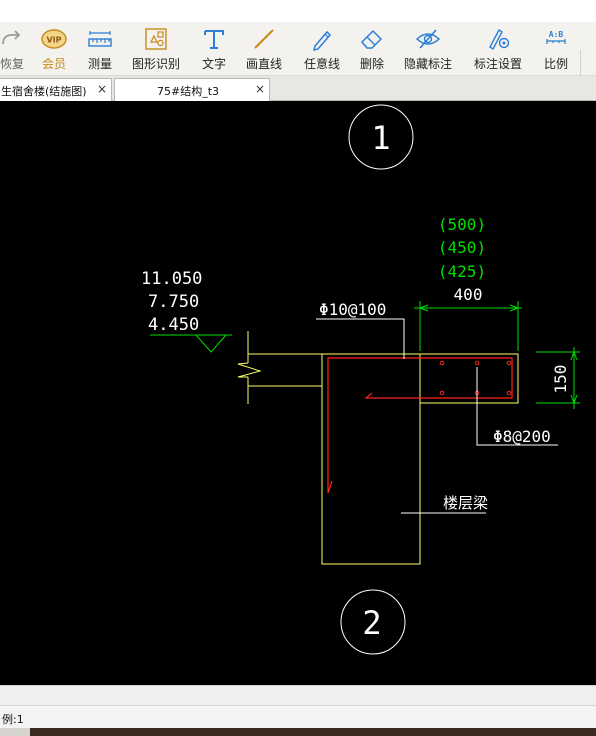 The height and width of the screenshot is (736, 596). I want to click on vip-icon: VIP, so click(54, 39).